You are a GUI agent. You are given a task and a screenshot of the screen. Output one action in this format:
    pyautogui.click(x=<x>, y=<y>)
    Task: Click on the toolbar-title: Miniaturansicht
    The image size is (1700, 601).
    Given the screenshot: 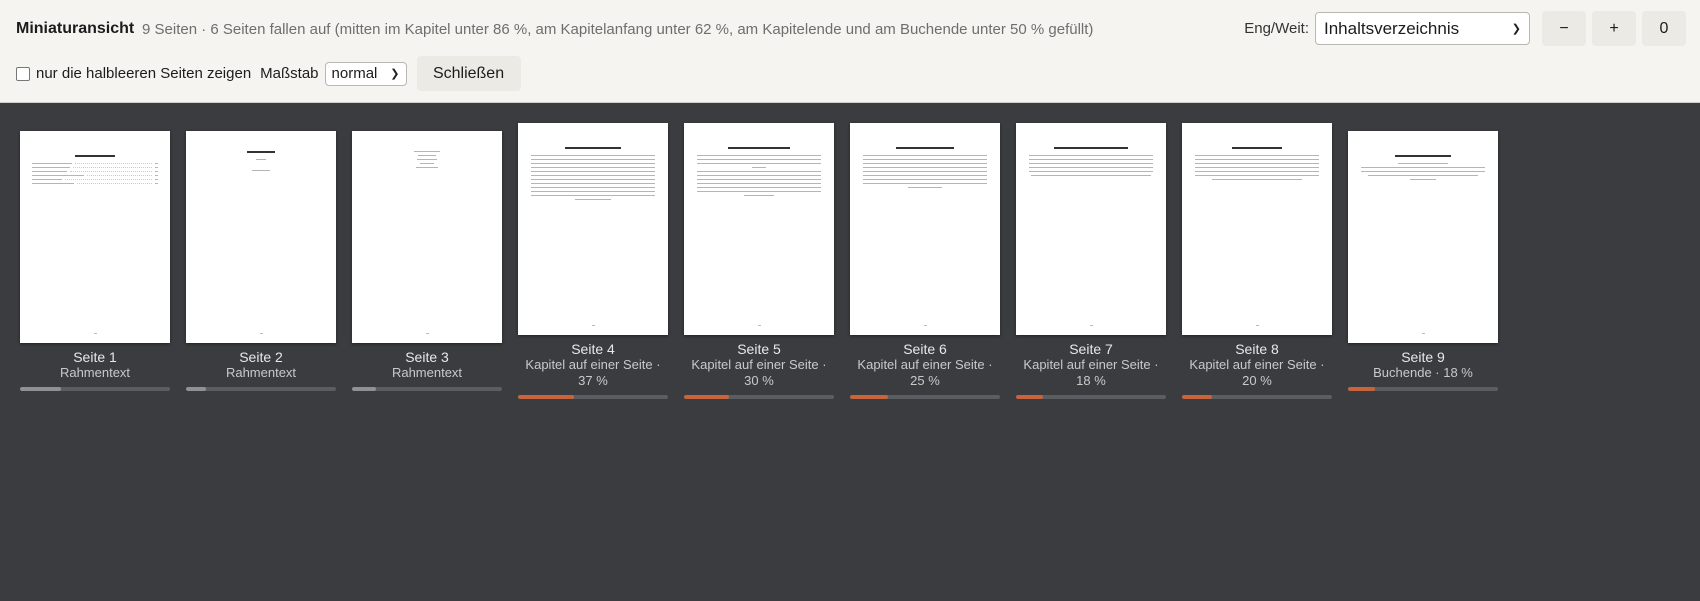 What is the action you would take?
    pyautogui.click(x=75, y=28)
    